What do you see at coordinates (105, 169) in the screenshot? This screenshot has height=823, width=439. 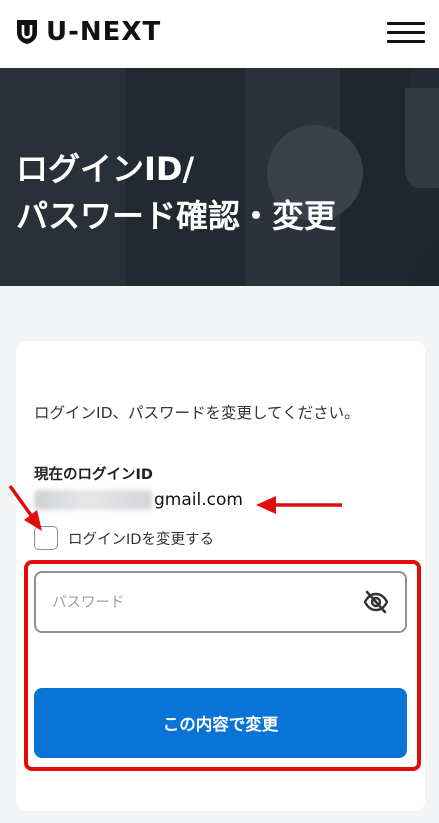 I see `page-title-line1: ログインID/` at bounding box center [105, 169].